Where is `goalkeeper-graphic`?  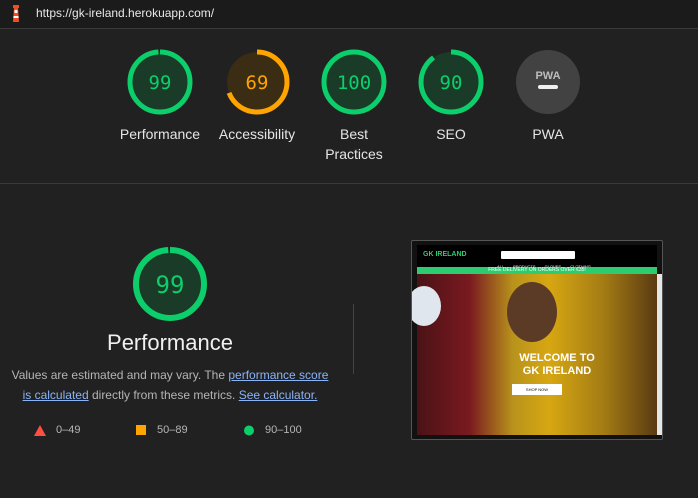
goalkeeper-graphic is located at coordinates (532, 312).